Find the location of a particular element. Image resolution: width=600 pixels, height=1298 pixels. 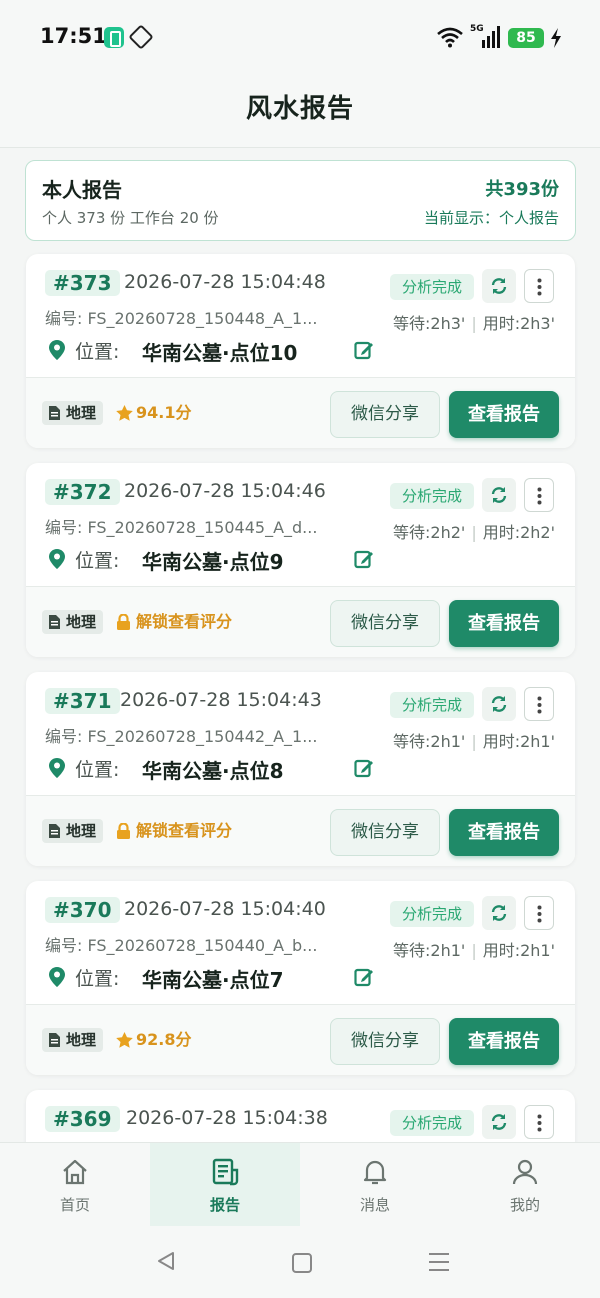

summary-total: 共393份 is located at coordinates (522, 189).